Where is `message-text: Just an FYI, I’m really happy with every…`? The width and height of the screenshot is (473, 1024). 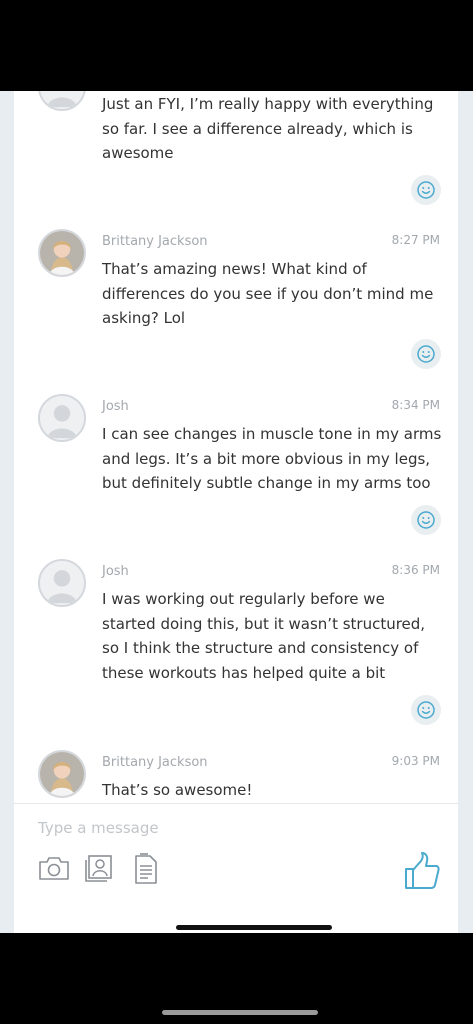
message-text: Just an FYI, I’m really happy with every… is located at coordinates (268, 128).